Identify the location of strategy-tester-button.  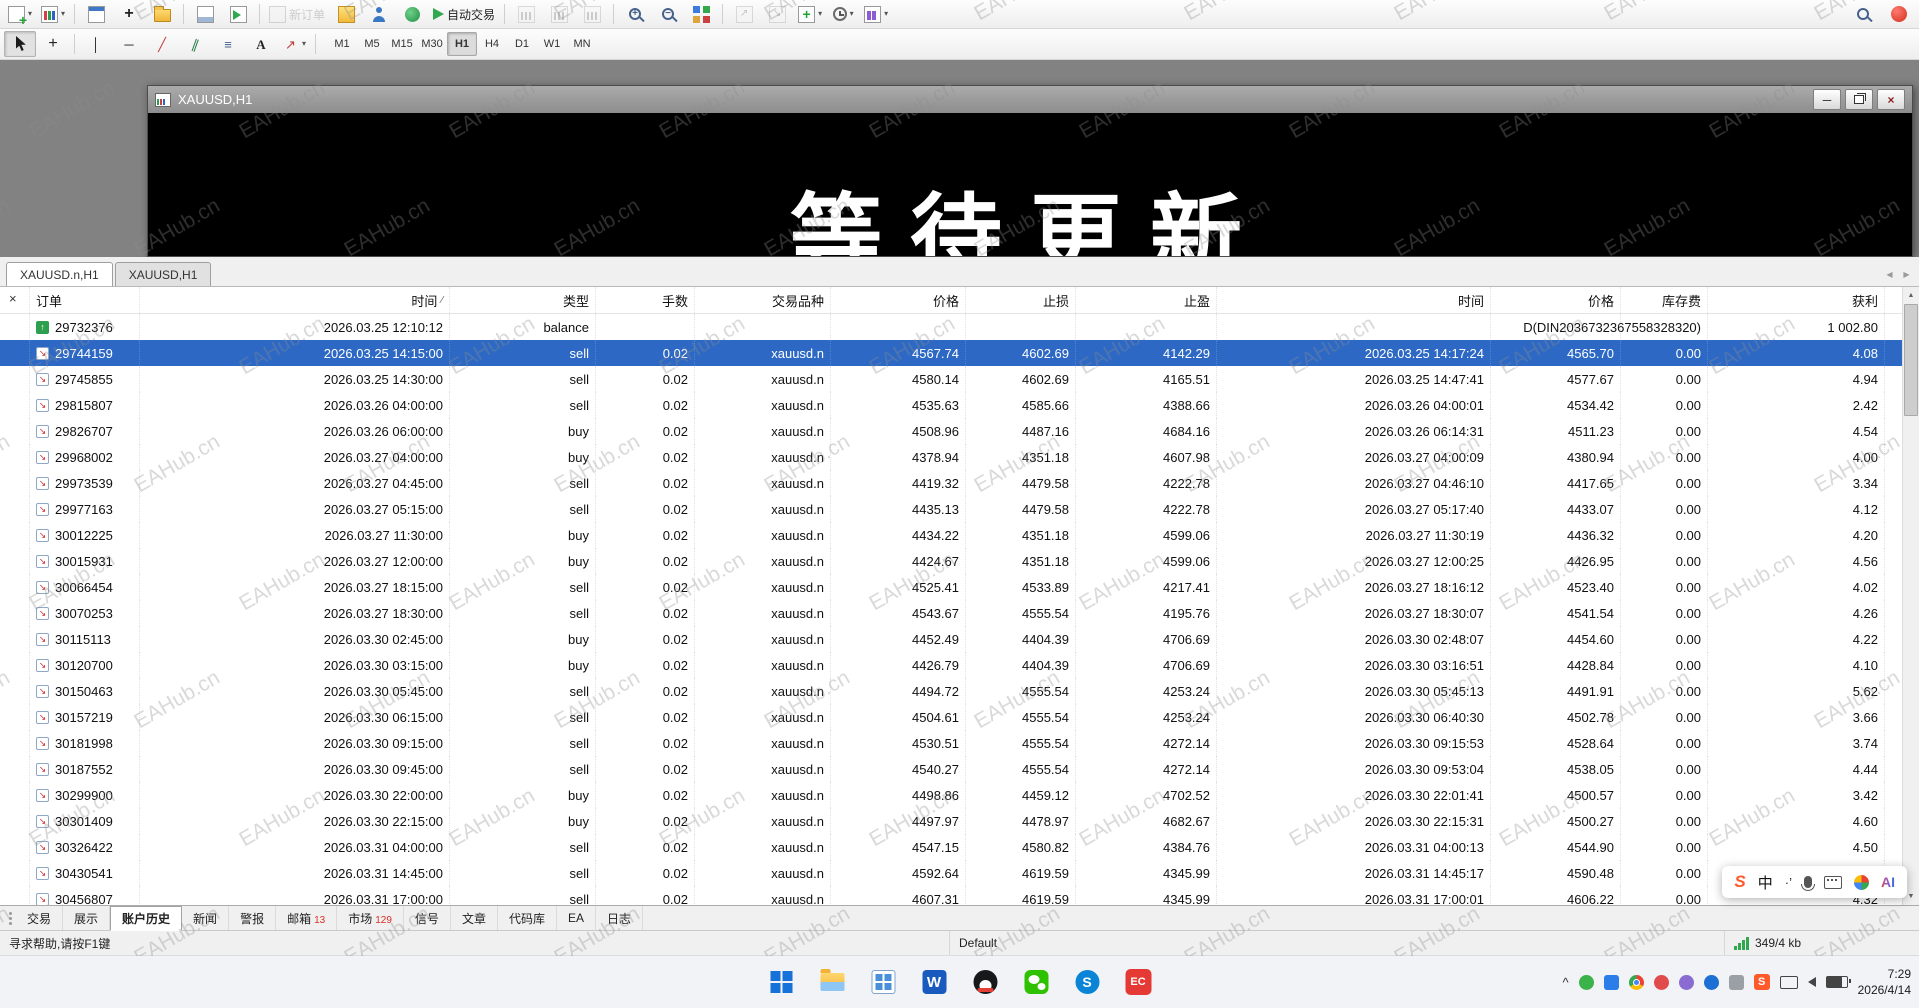
(238, 14).